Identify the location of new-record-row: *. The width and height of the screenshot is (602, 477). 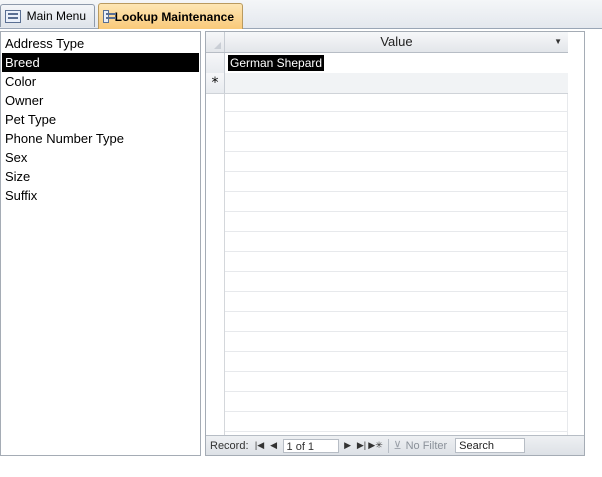
(387, 83).